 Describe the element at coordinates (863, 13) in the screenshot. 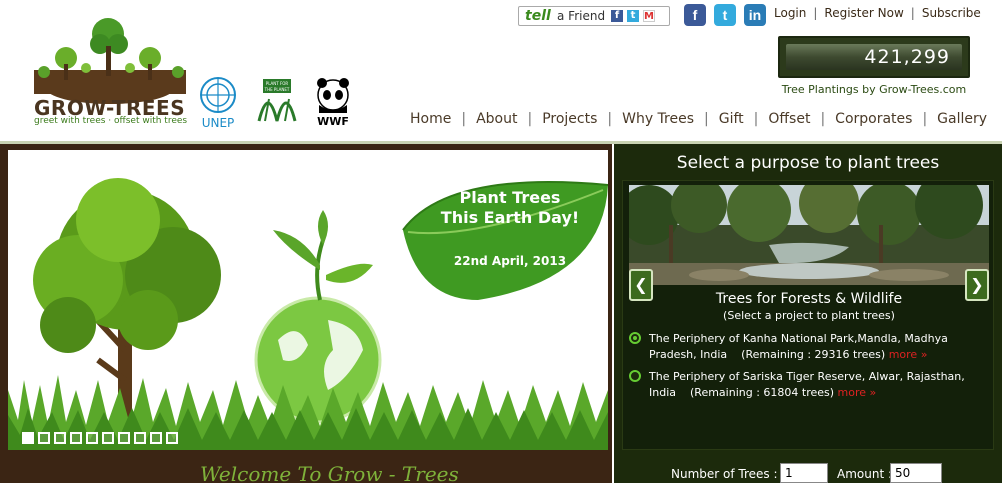

I see `register-link: Register Now` at that location.